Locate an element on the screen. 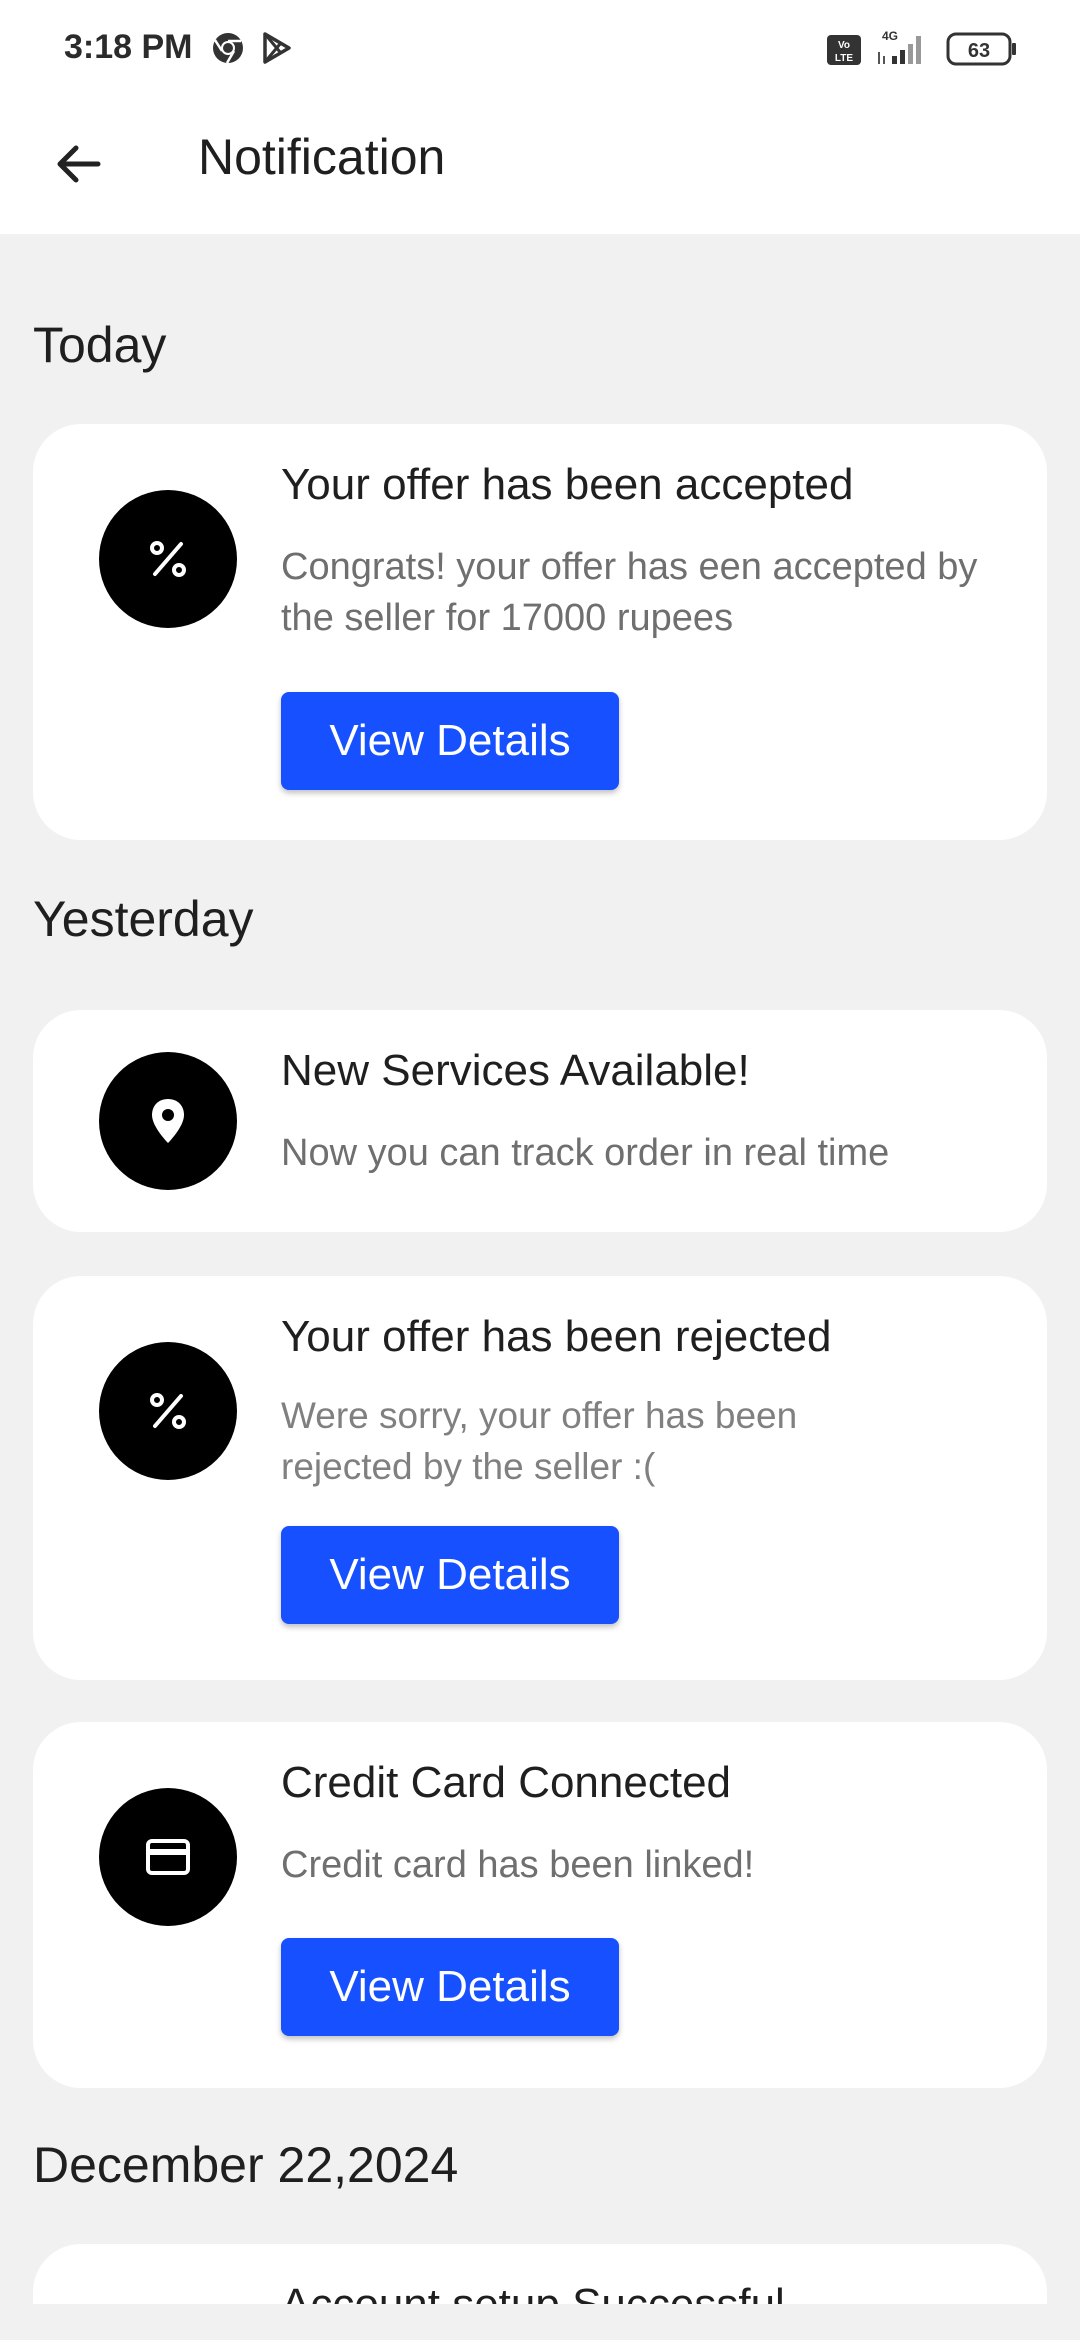 The image size is (1080, 2340). section-title-december-22-2024: December 22,2024 is located at coordinates (246, 2165).